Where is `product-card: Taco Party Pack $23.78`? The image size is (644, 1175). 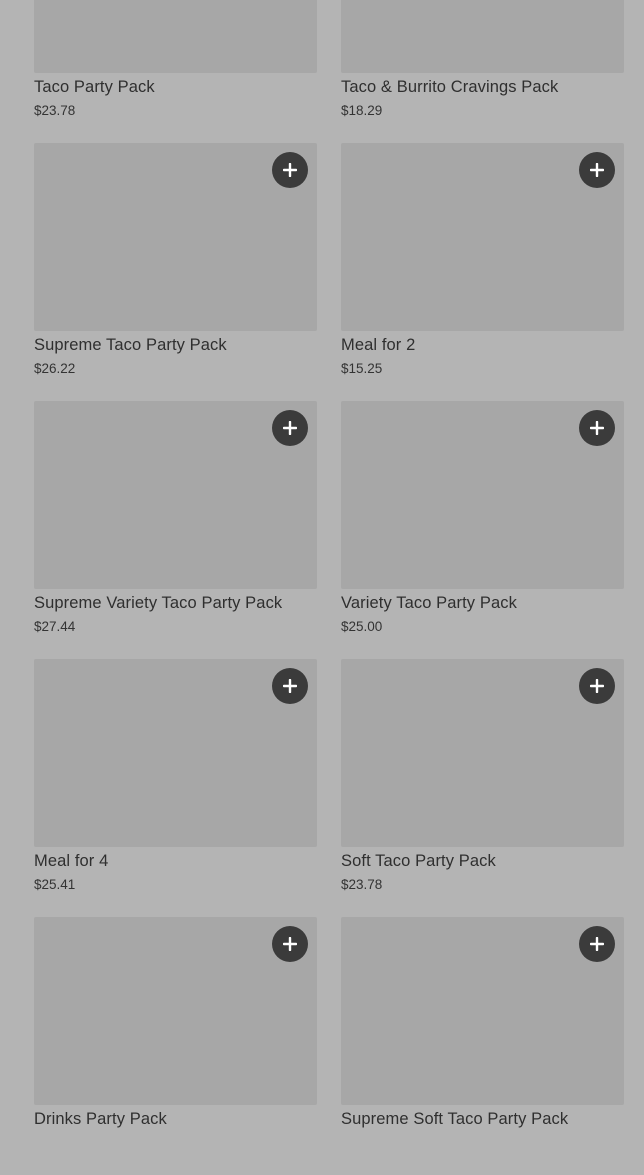
product-card: Taco Party Pack $23.78 is located at coordinates (175, 71).